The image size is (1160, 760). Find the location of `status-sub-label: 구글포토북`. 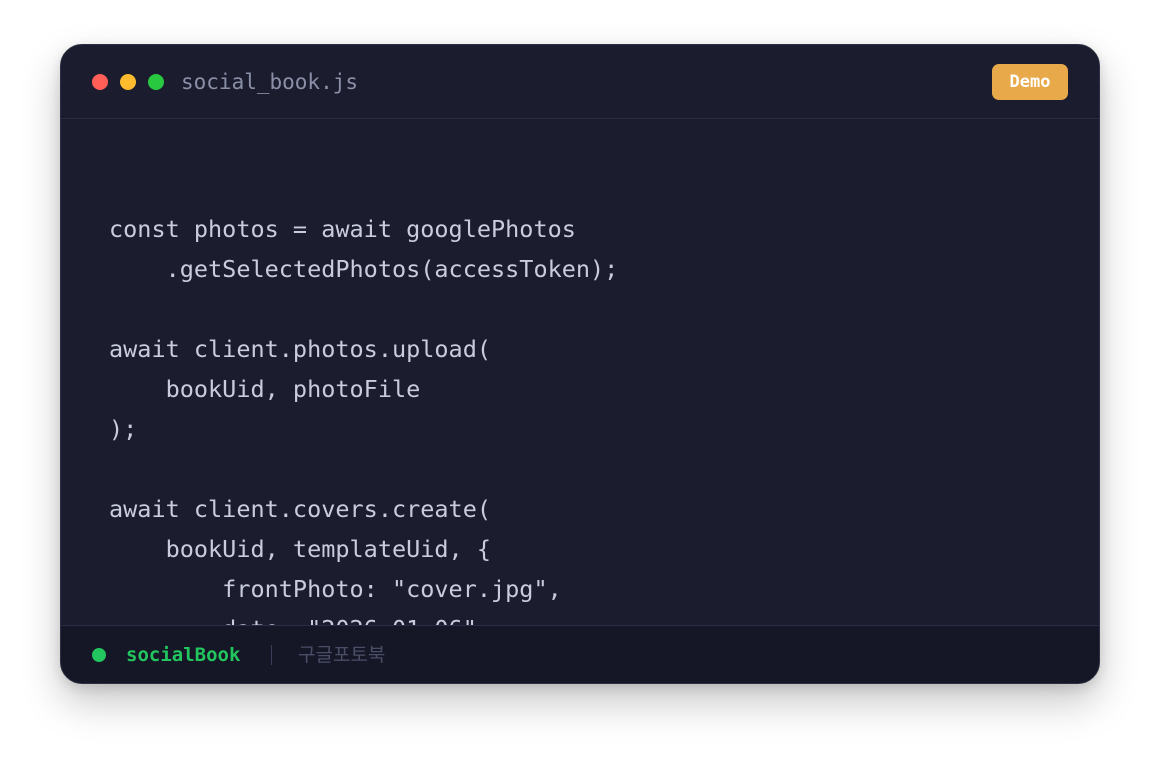

status-sub-label: 구글포토북 is located at coordinates (342, 655).